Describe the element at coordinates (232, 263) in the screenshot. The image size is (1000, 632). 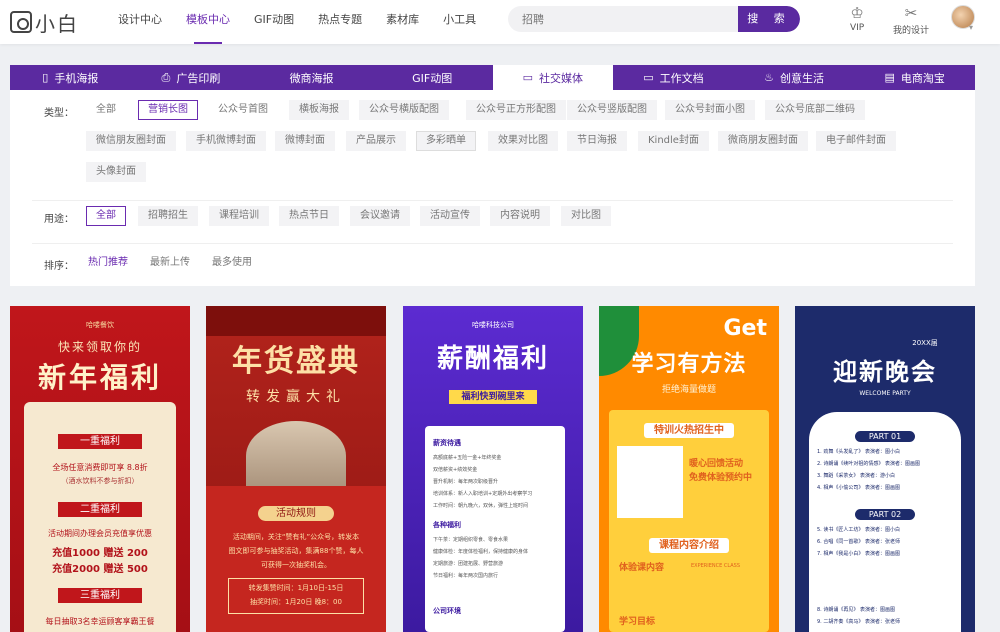
I see `sort-option: 最多使用` at that location.